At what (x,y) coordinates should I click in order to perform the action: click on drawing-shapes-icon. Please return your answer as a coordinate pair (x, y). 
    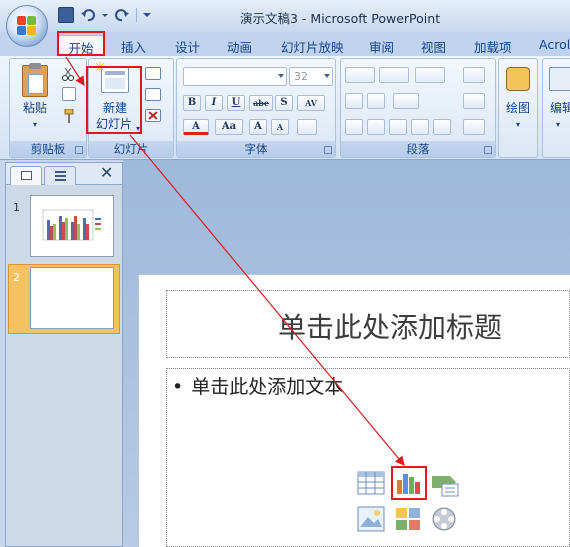
    Looking at the image, I should click on (518, 79).